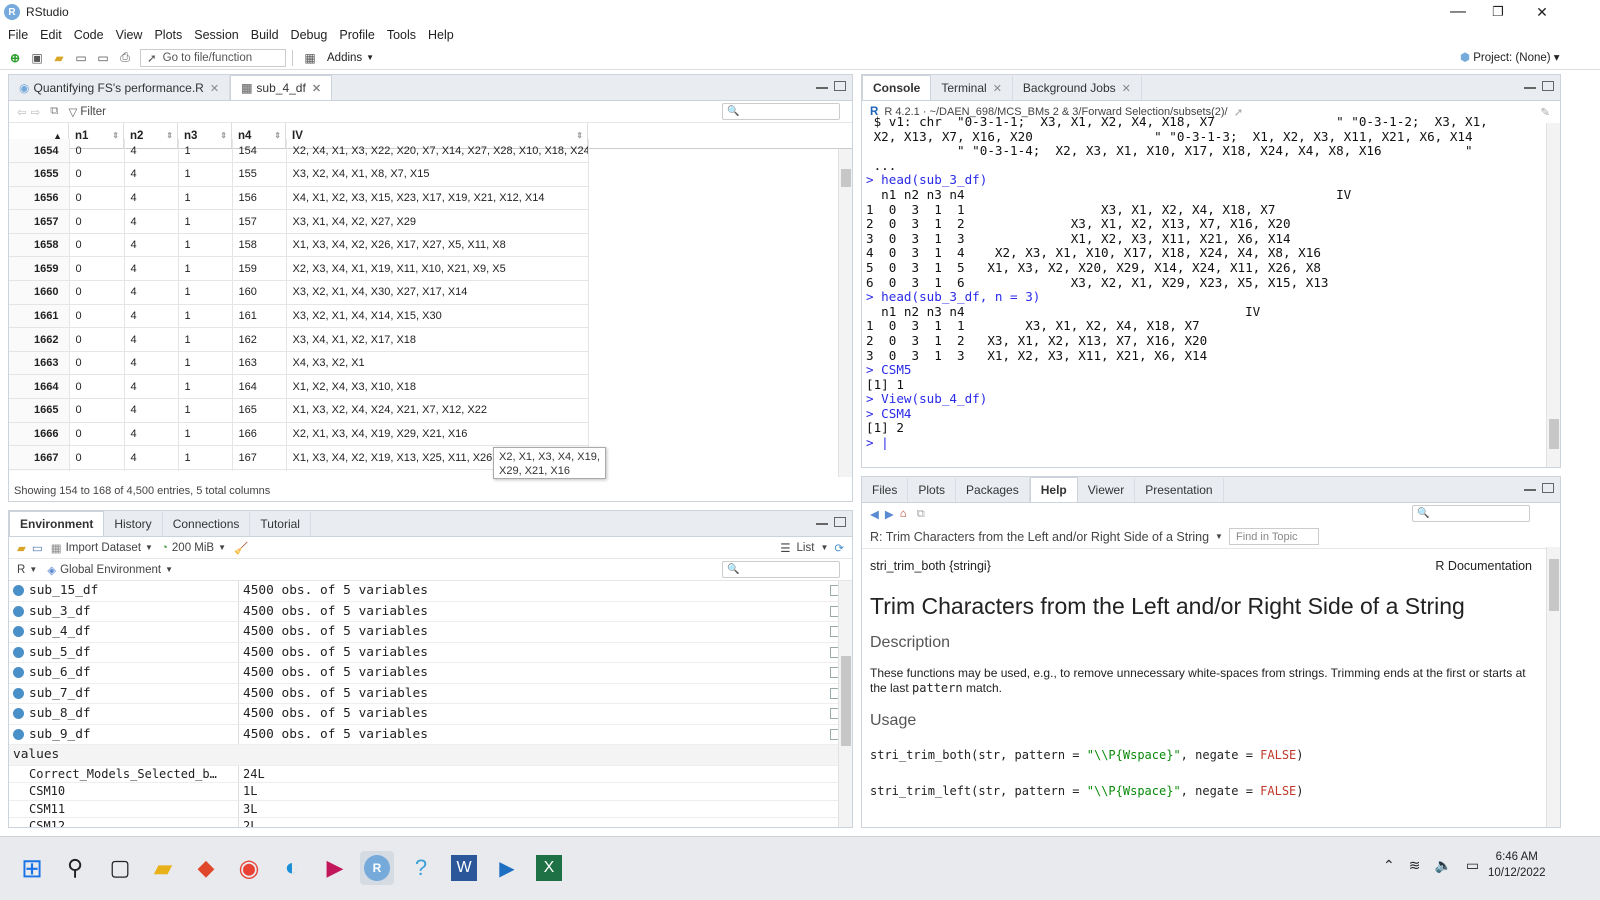  I want to click on tab-background-jobs: Background Jobs ✕, so click(1077, 88).